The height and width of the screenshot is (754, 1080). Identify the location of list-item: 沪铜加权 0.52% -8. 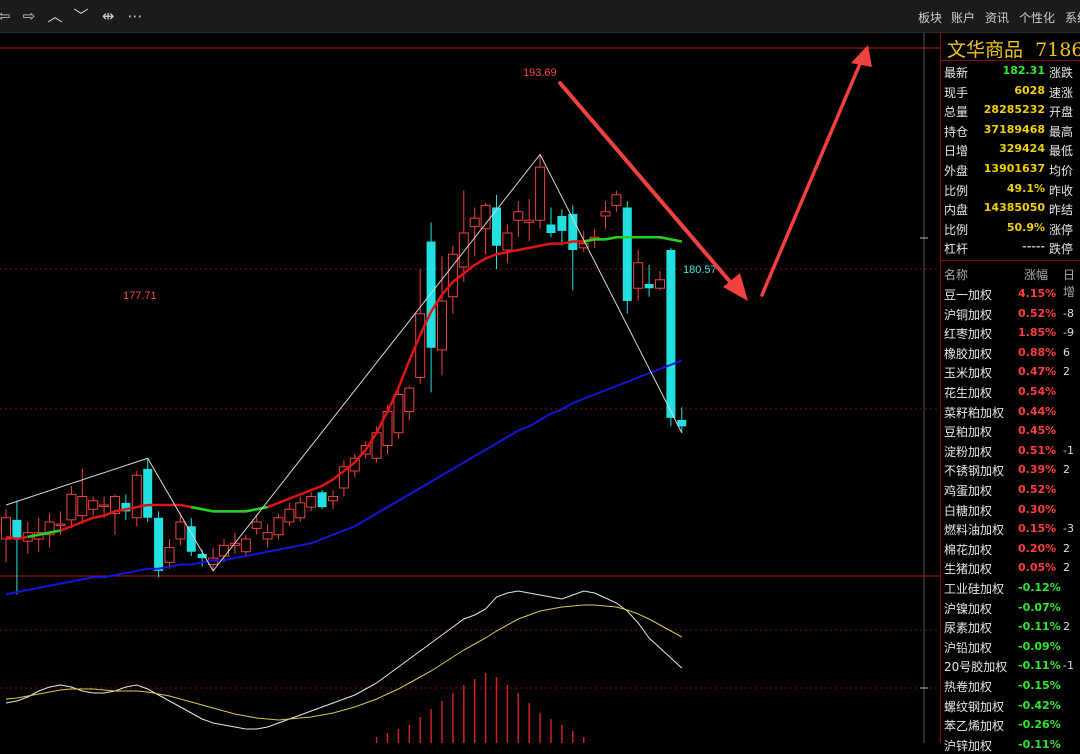
(1010, 314).